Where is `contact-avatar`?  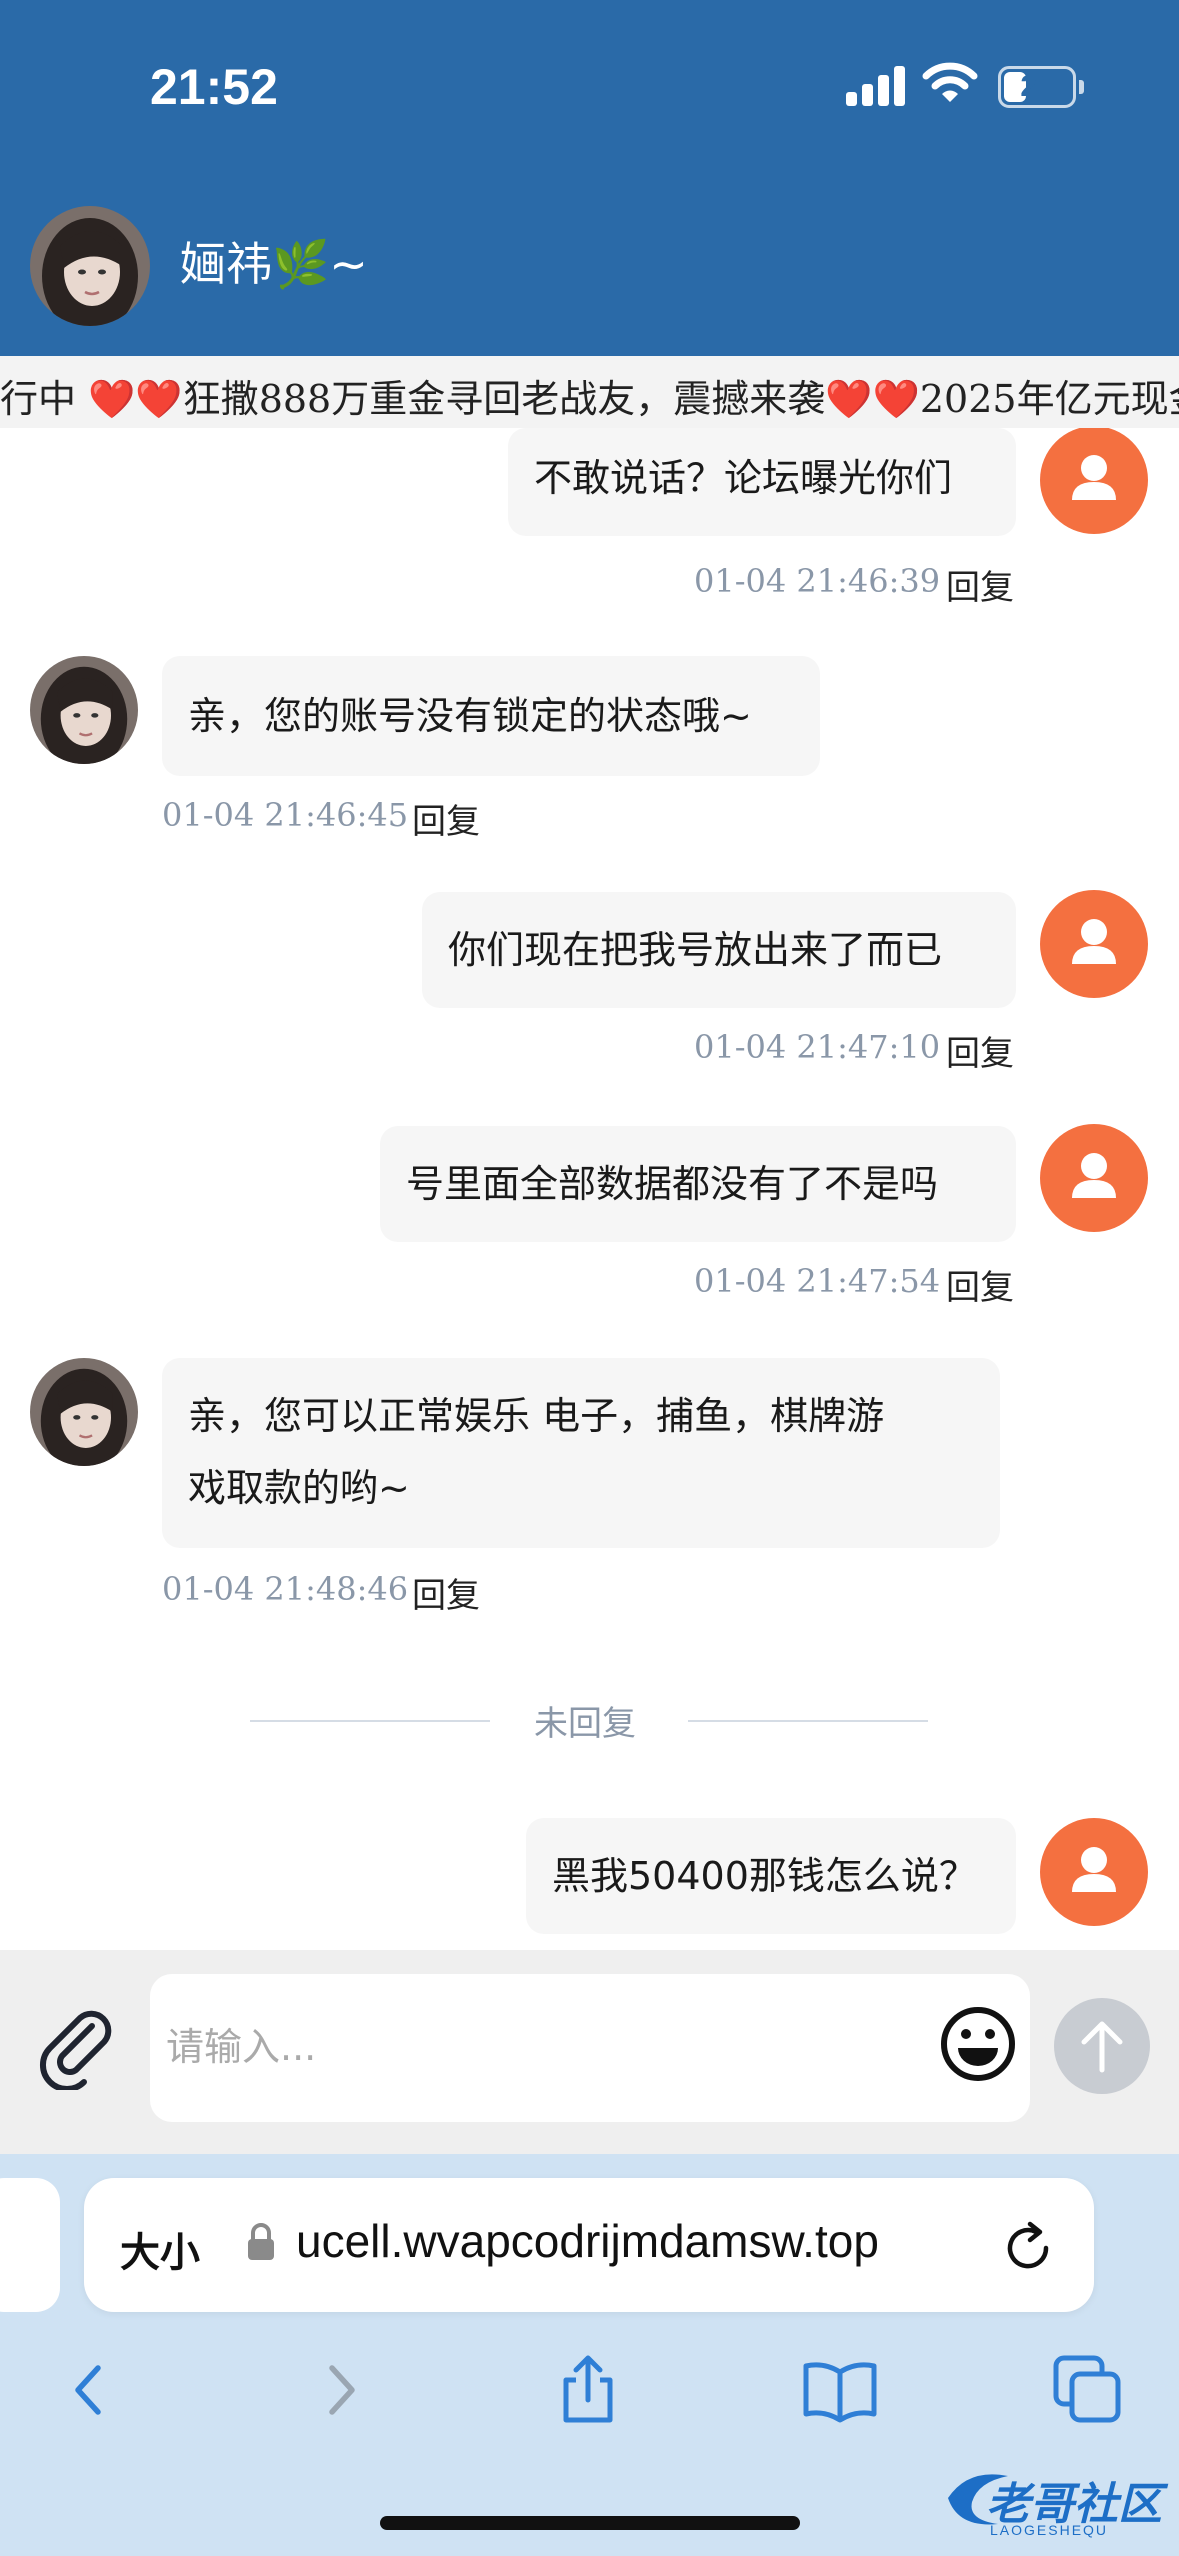 contact-avatar is located at coordinates (90, 266).